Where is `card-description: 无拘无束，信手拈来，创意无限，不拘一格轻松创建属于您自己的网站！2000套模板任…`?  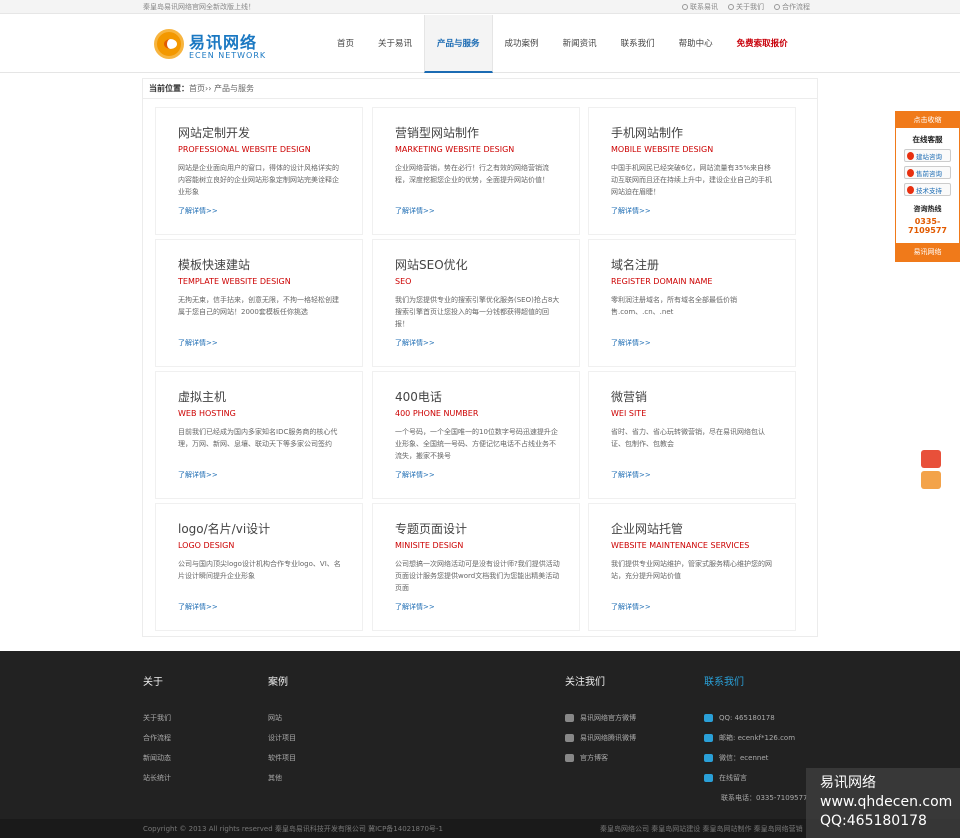
card-description: 无拘无束，信手拈来，创意无限，不拘一格轻松创建属于您自己的网站！2000套模板任… is located at coordinates (258, 306).